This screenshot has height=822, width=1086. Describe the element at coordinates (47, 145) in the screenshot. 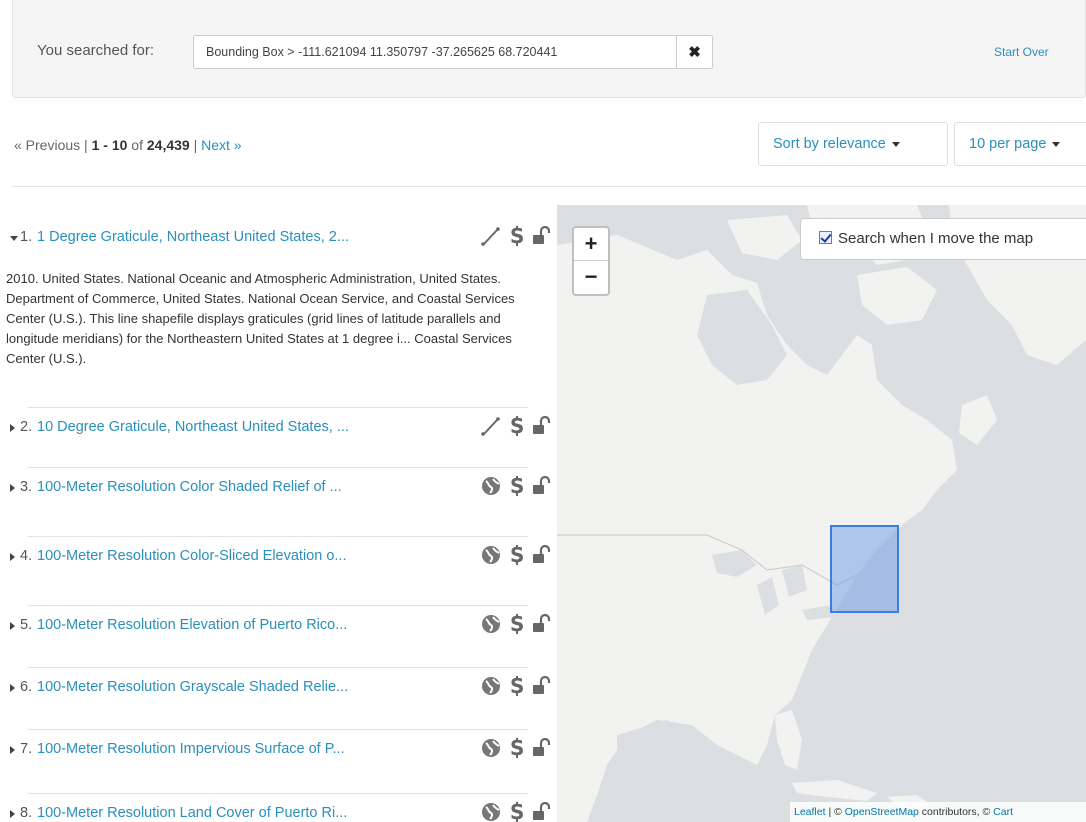

I see `previous-page: « Previous` at that location.